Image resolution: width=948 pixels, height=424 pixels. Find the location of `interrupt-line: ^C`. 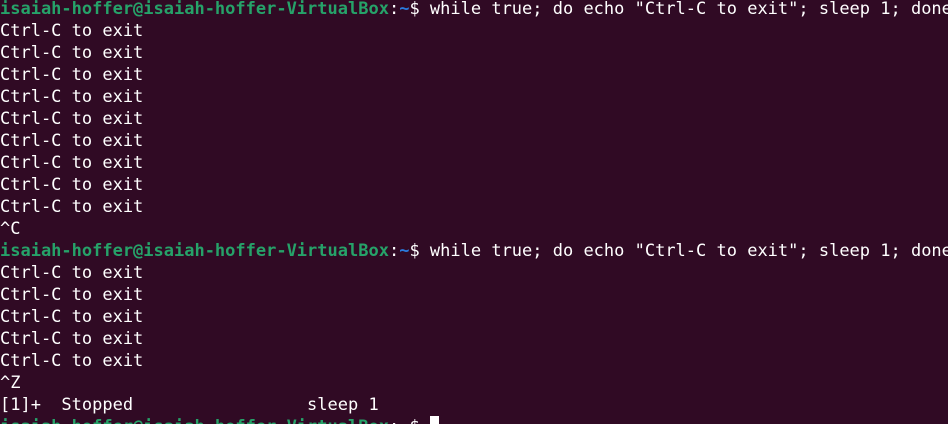

interrupt-line: ^C is located at coordinates (10, 229).